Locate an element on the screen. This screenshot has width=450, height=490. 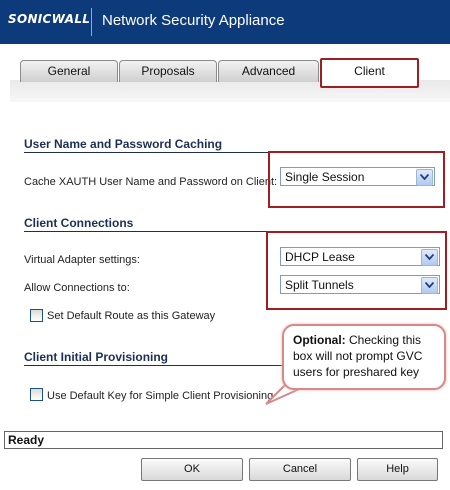
default-route-label: Set Default Route as this Gateway is located at coordinates (131, 316).